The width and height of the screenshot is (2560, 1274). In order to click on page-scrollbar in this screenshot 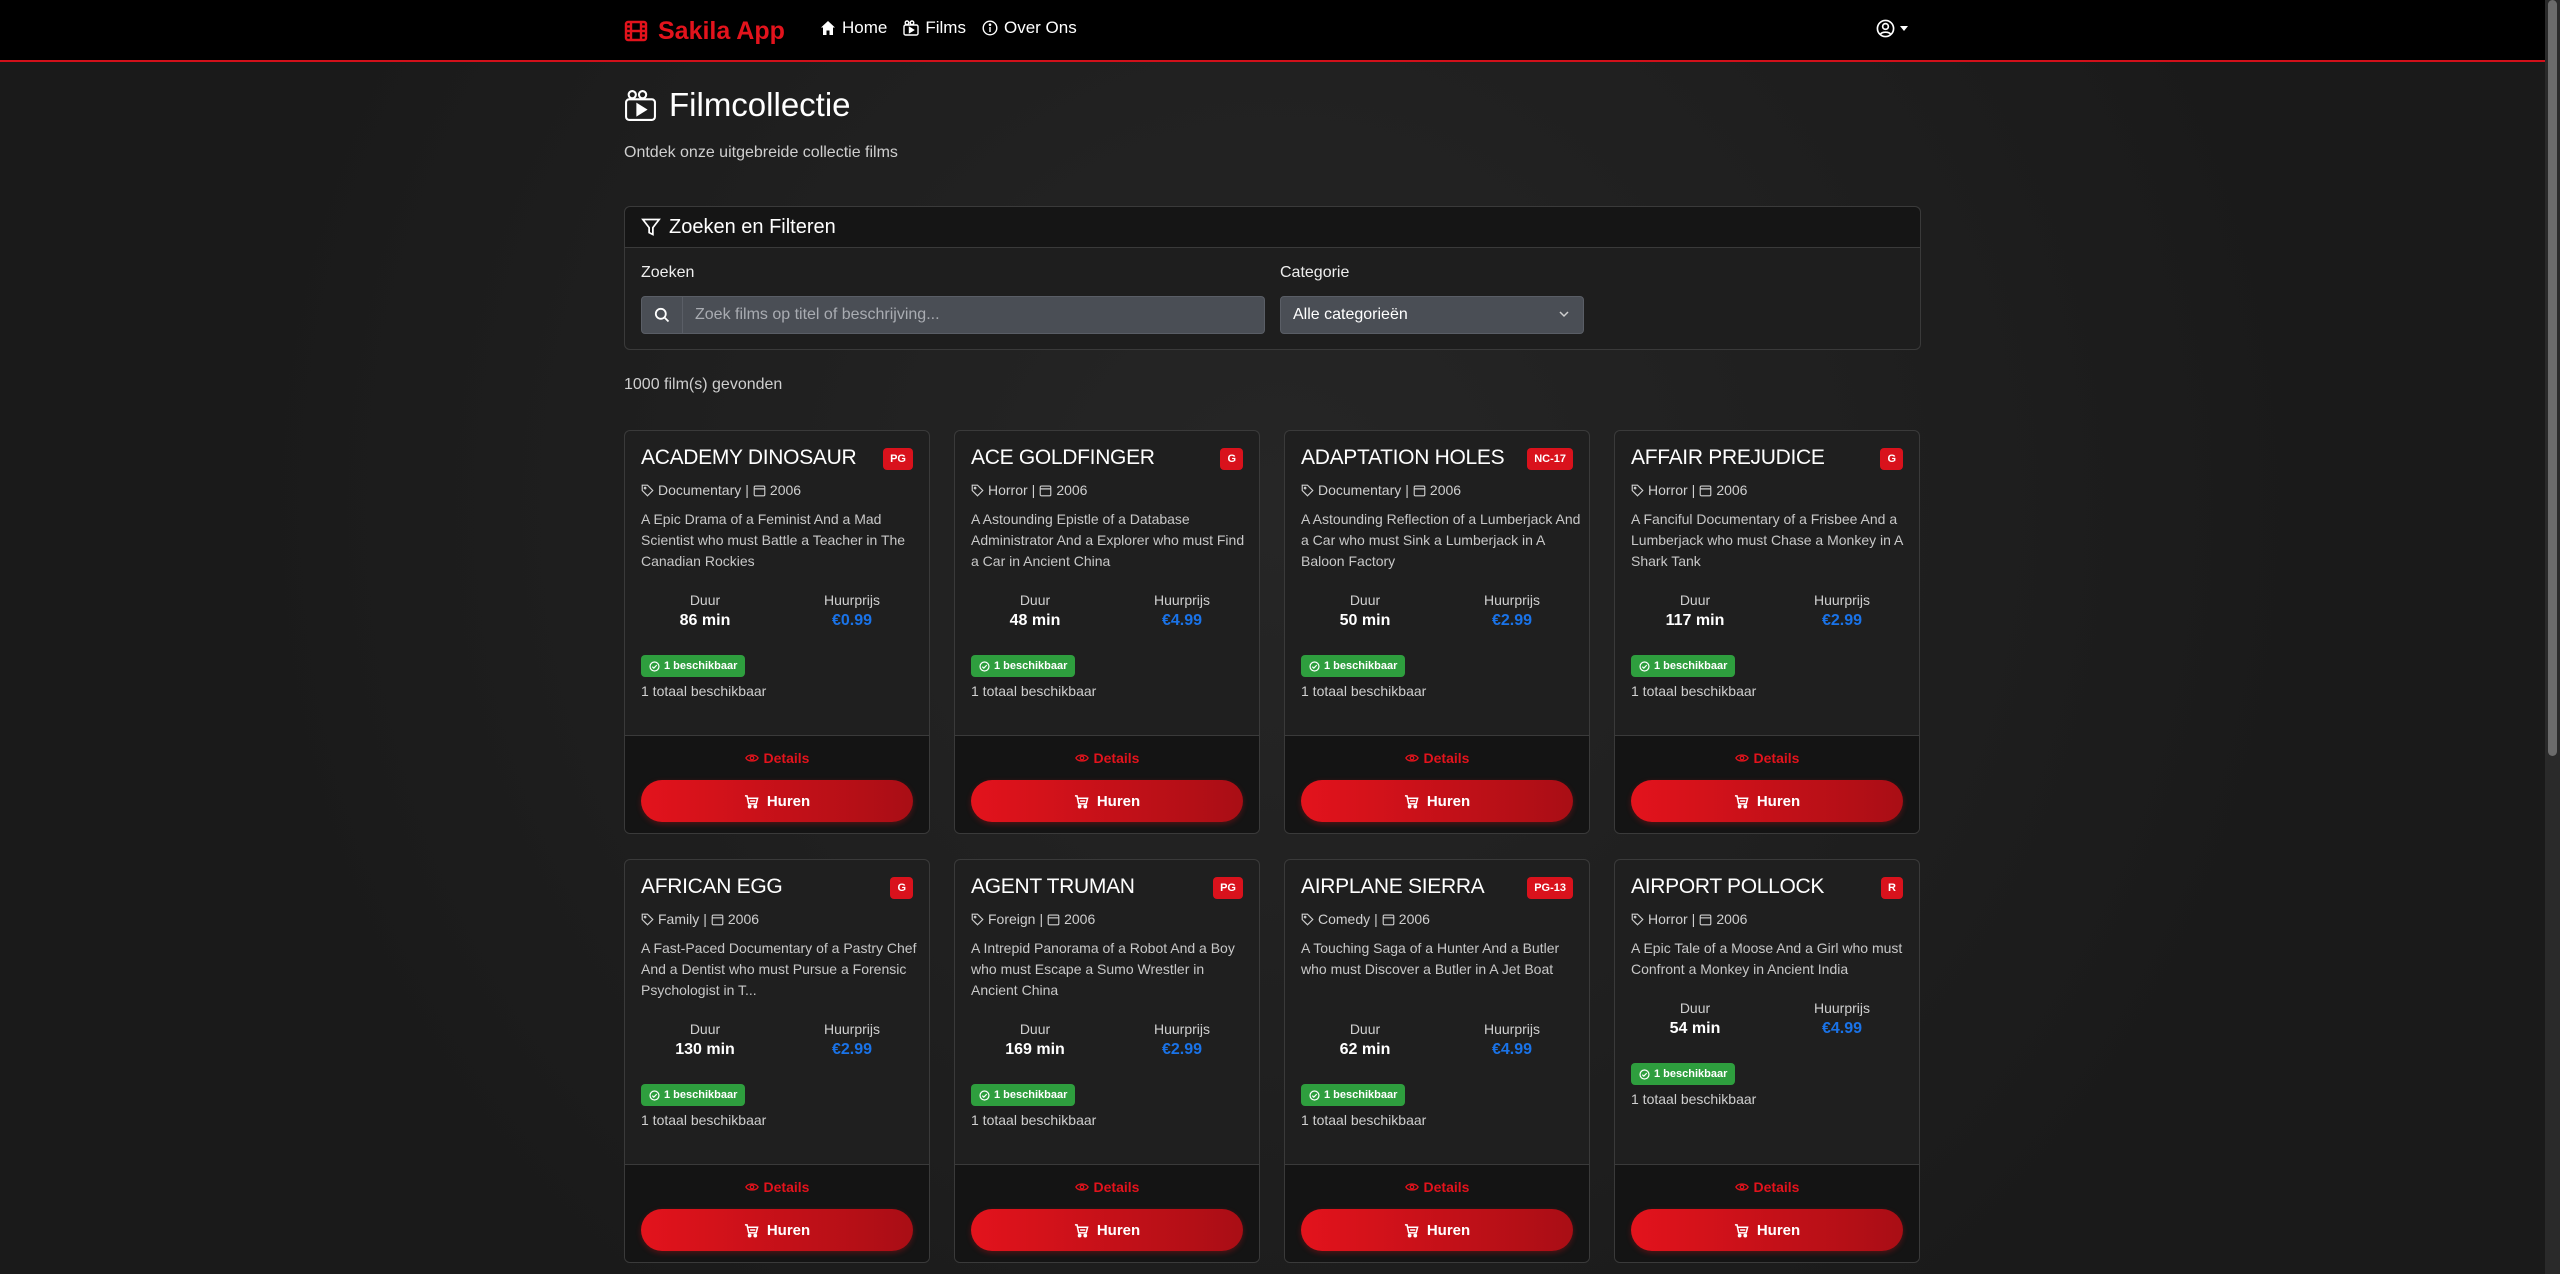, I will do `click(2552, 637)`.